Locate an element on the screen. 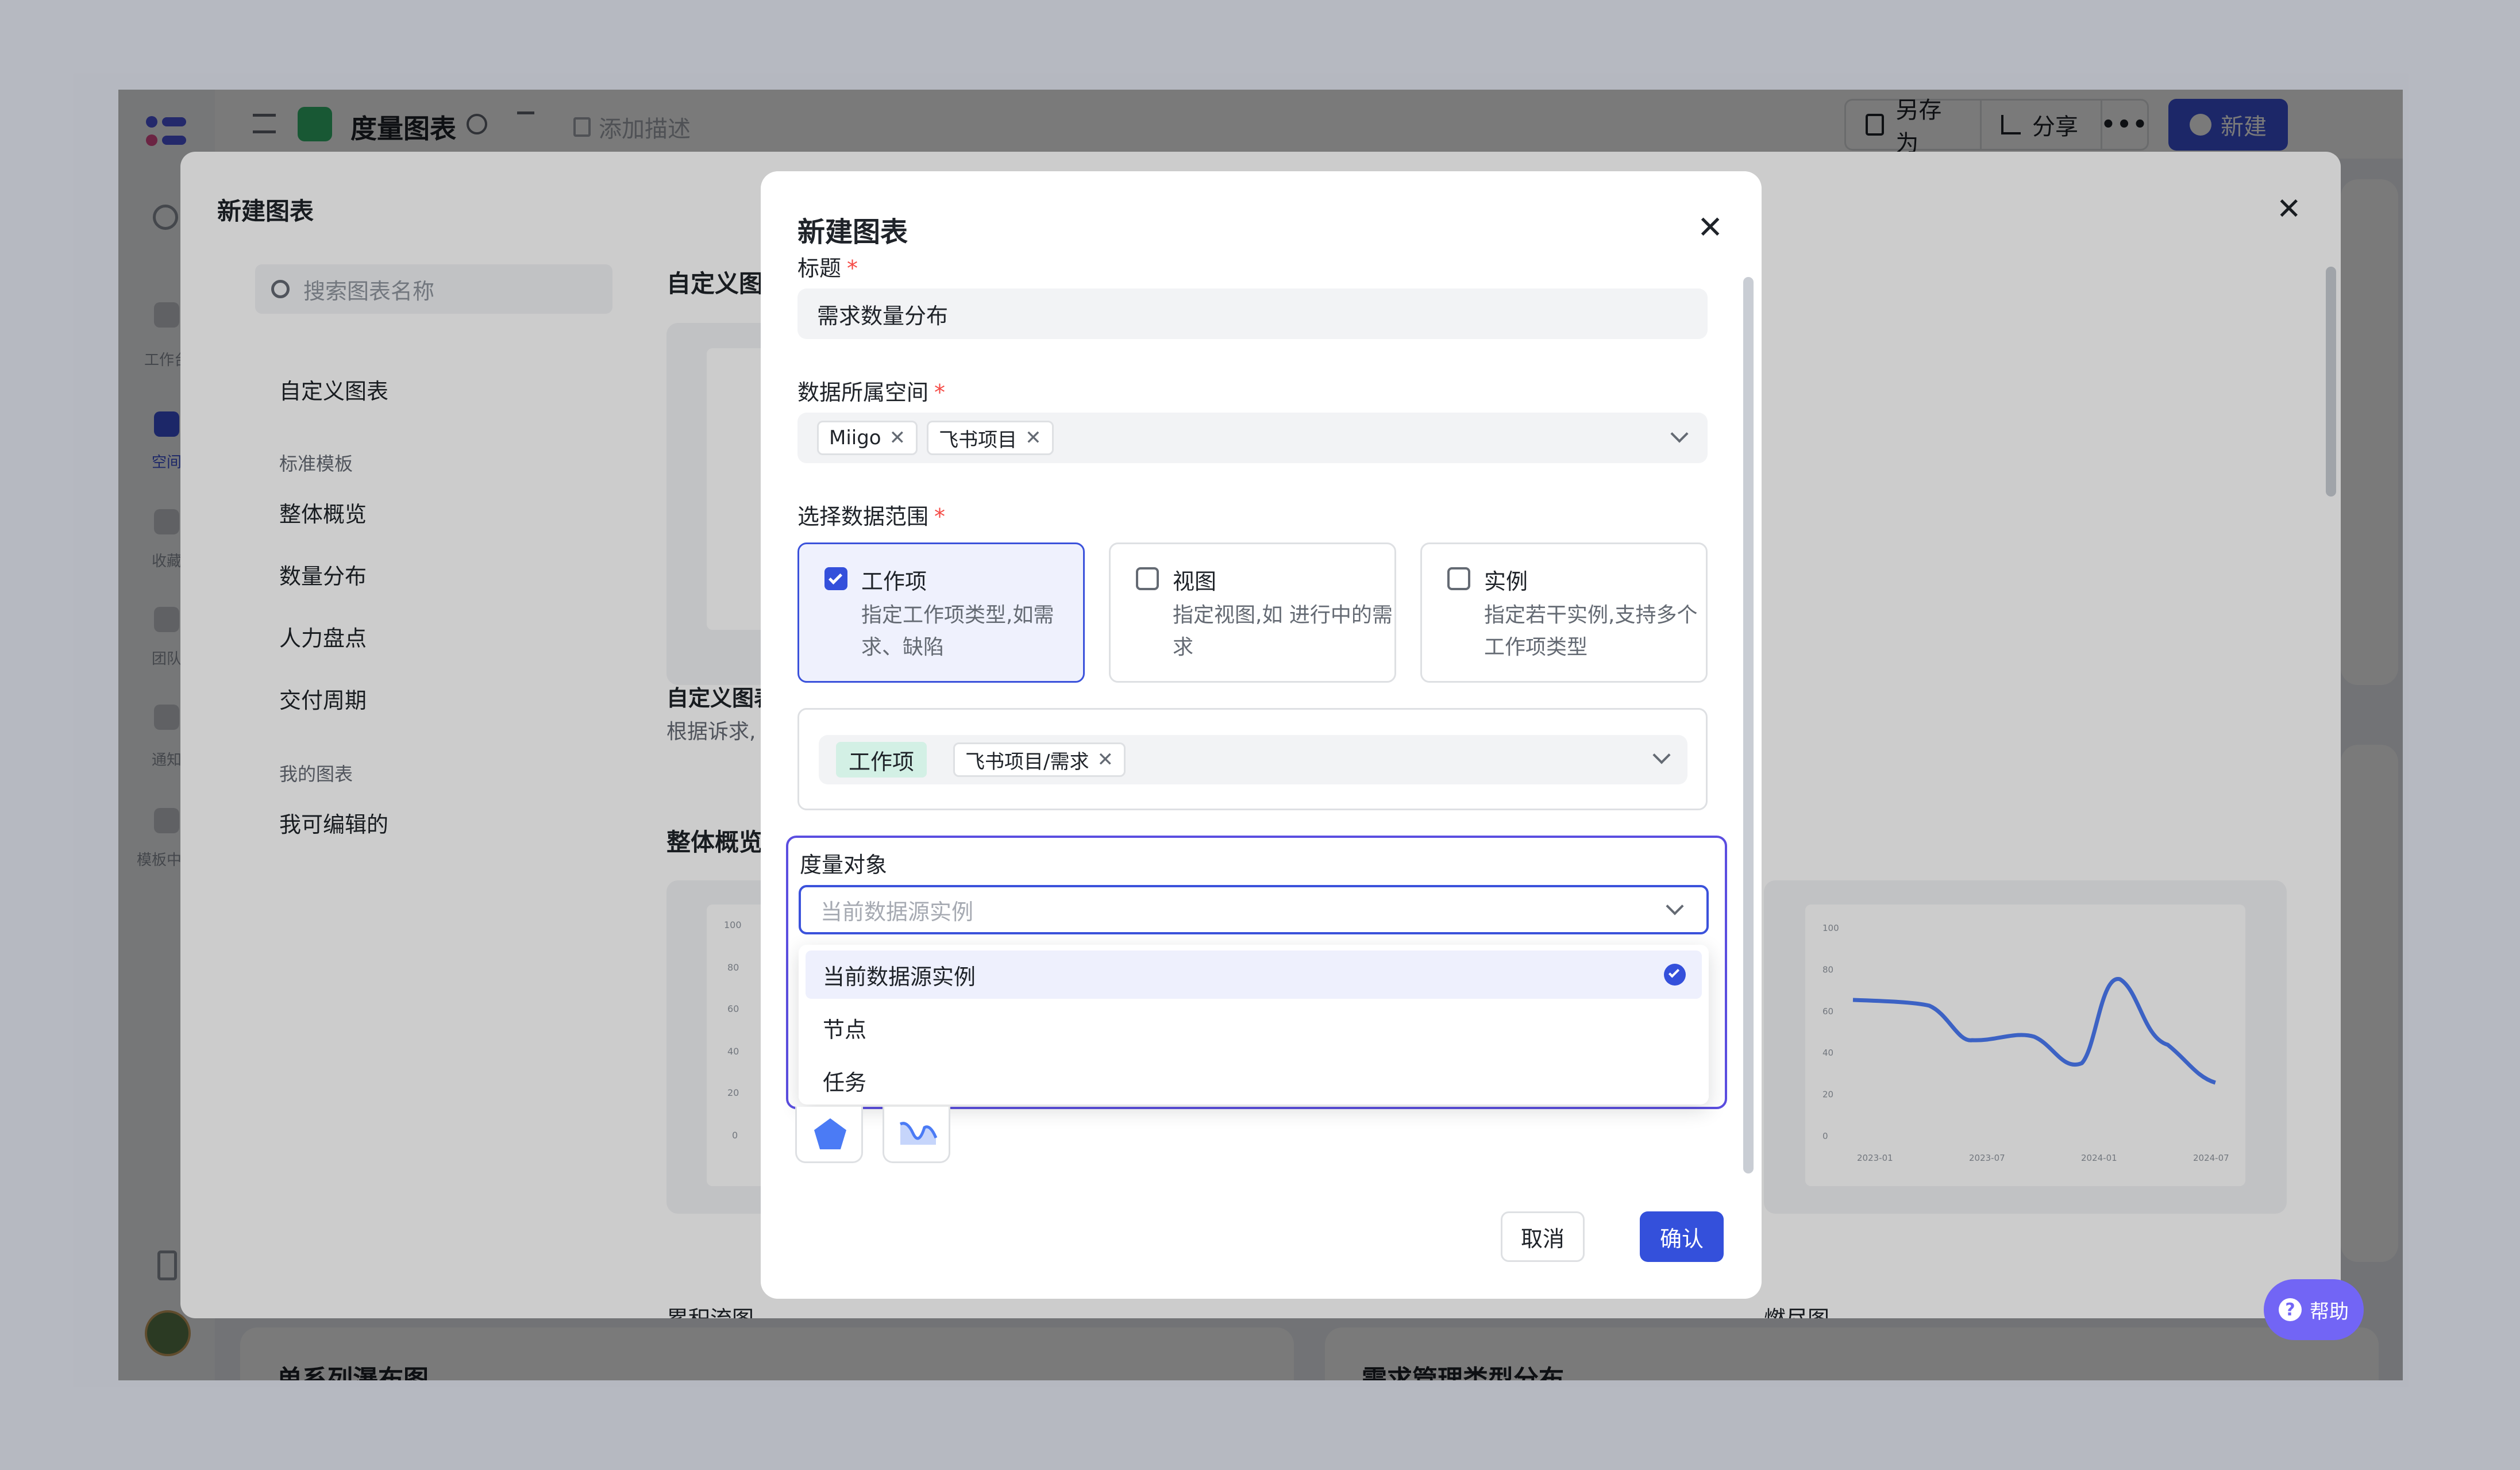  range-option-desc: 指定视图,如 进行中的需求 is located at coordinates (1283, 631).